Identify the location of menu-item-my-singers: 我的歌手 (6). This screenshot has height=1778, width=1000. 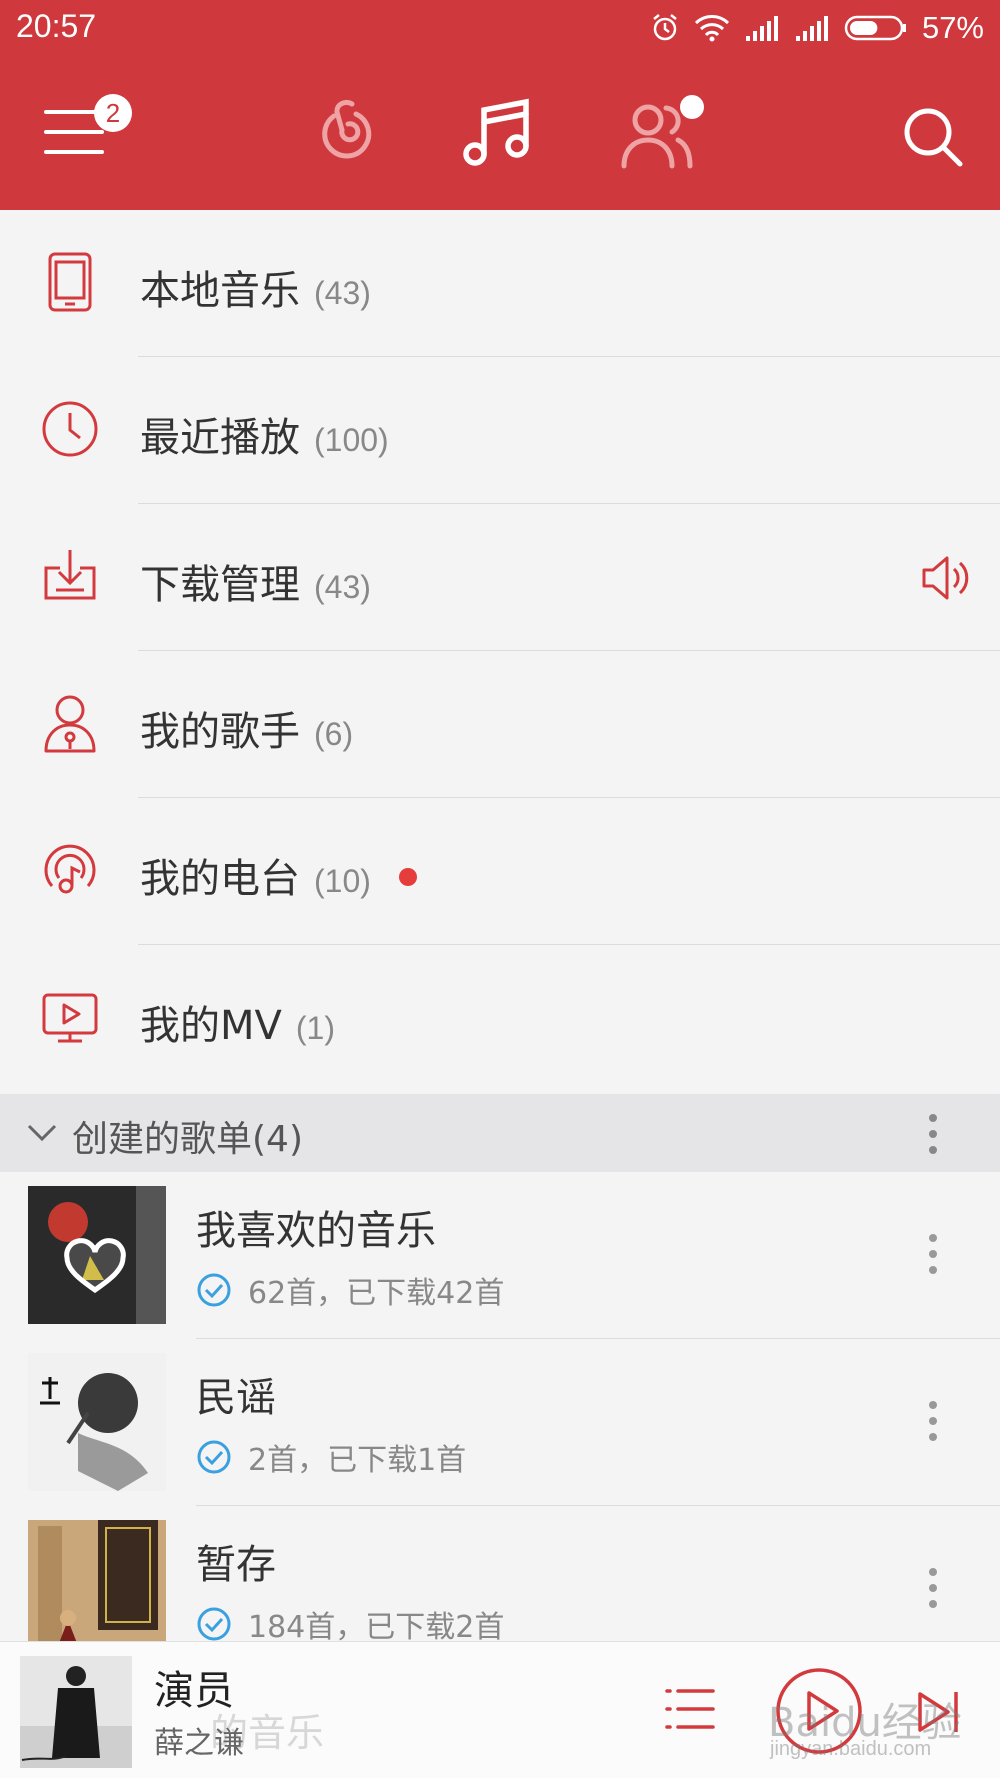
(500, 724).